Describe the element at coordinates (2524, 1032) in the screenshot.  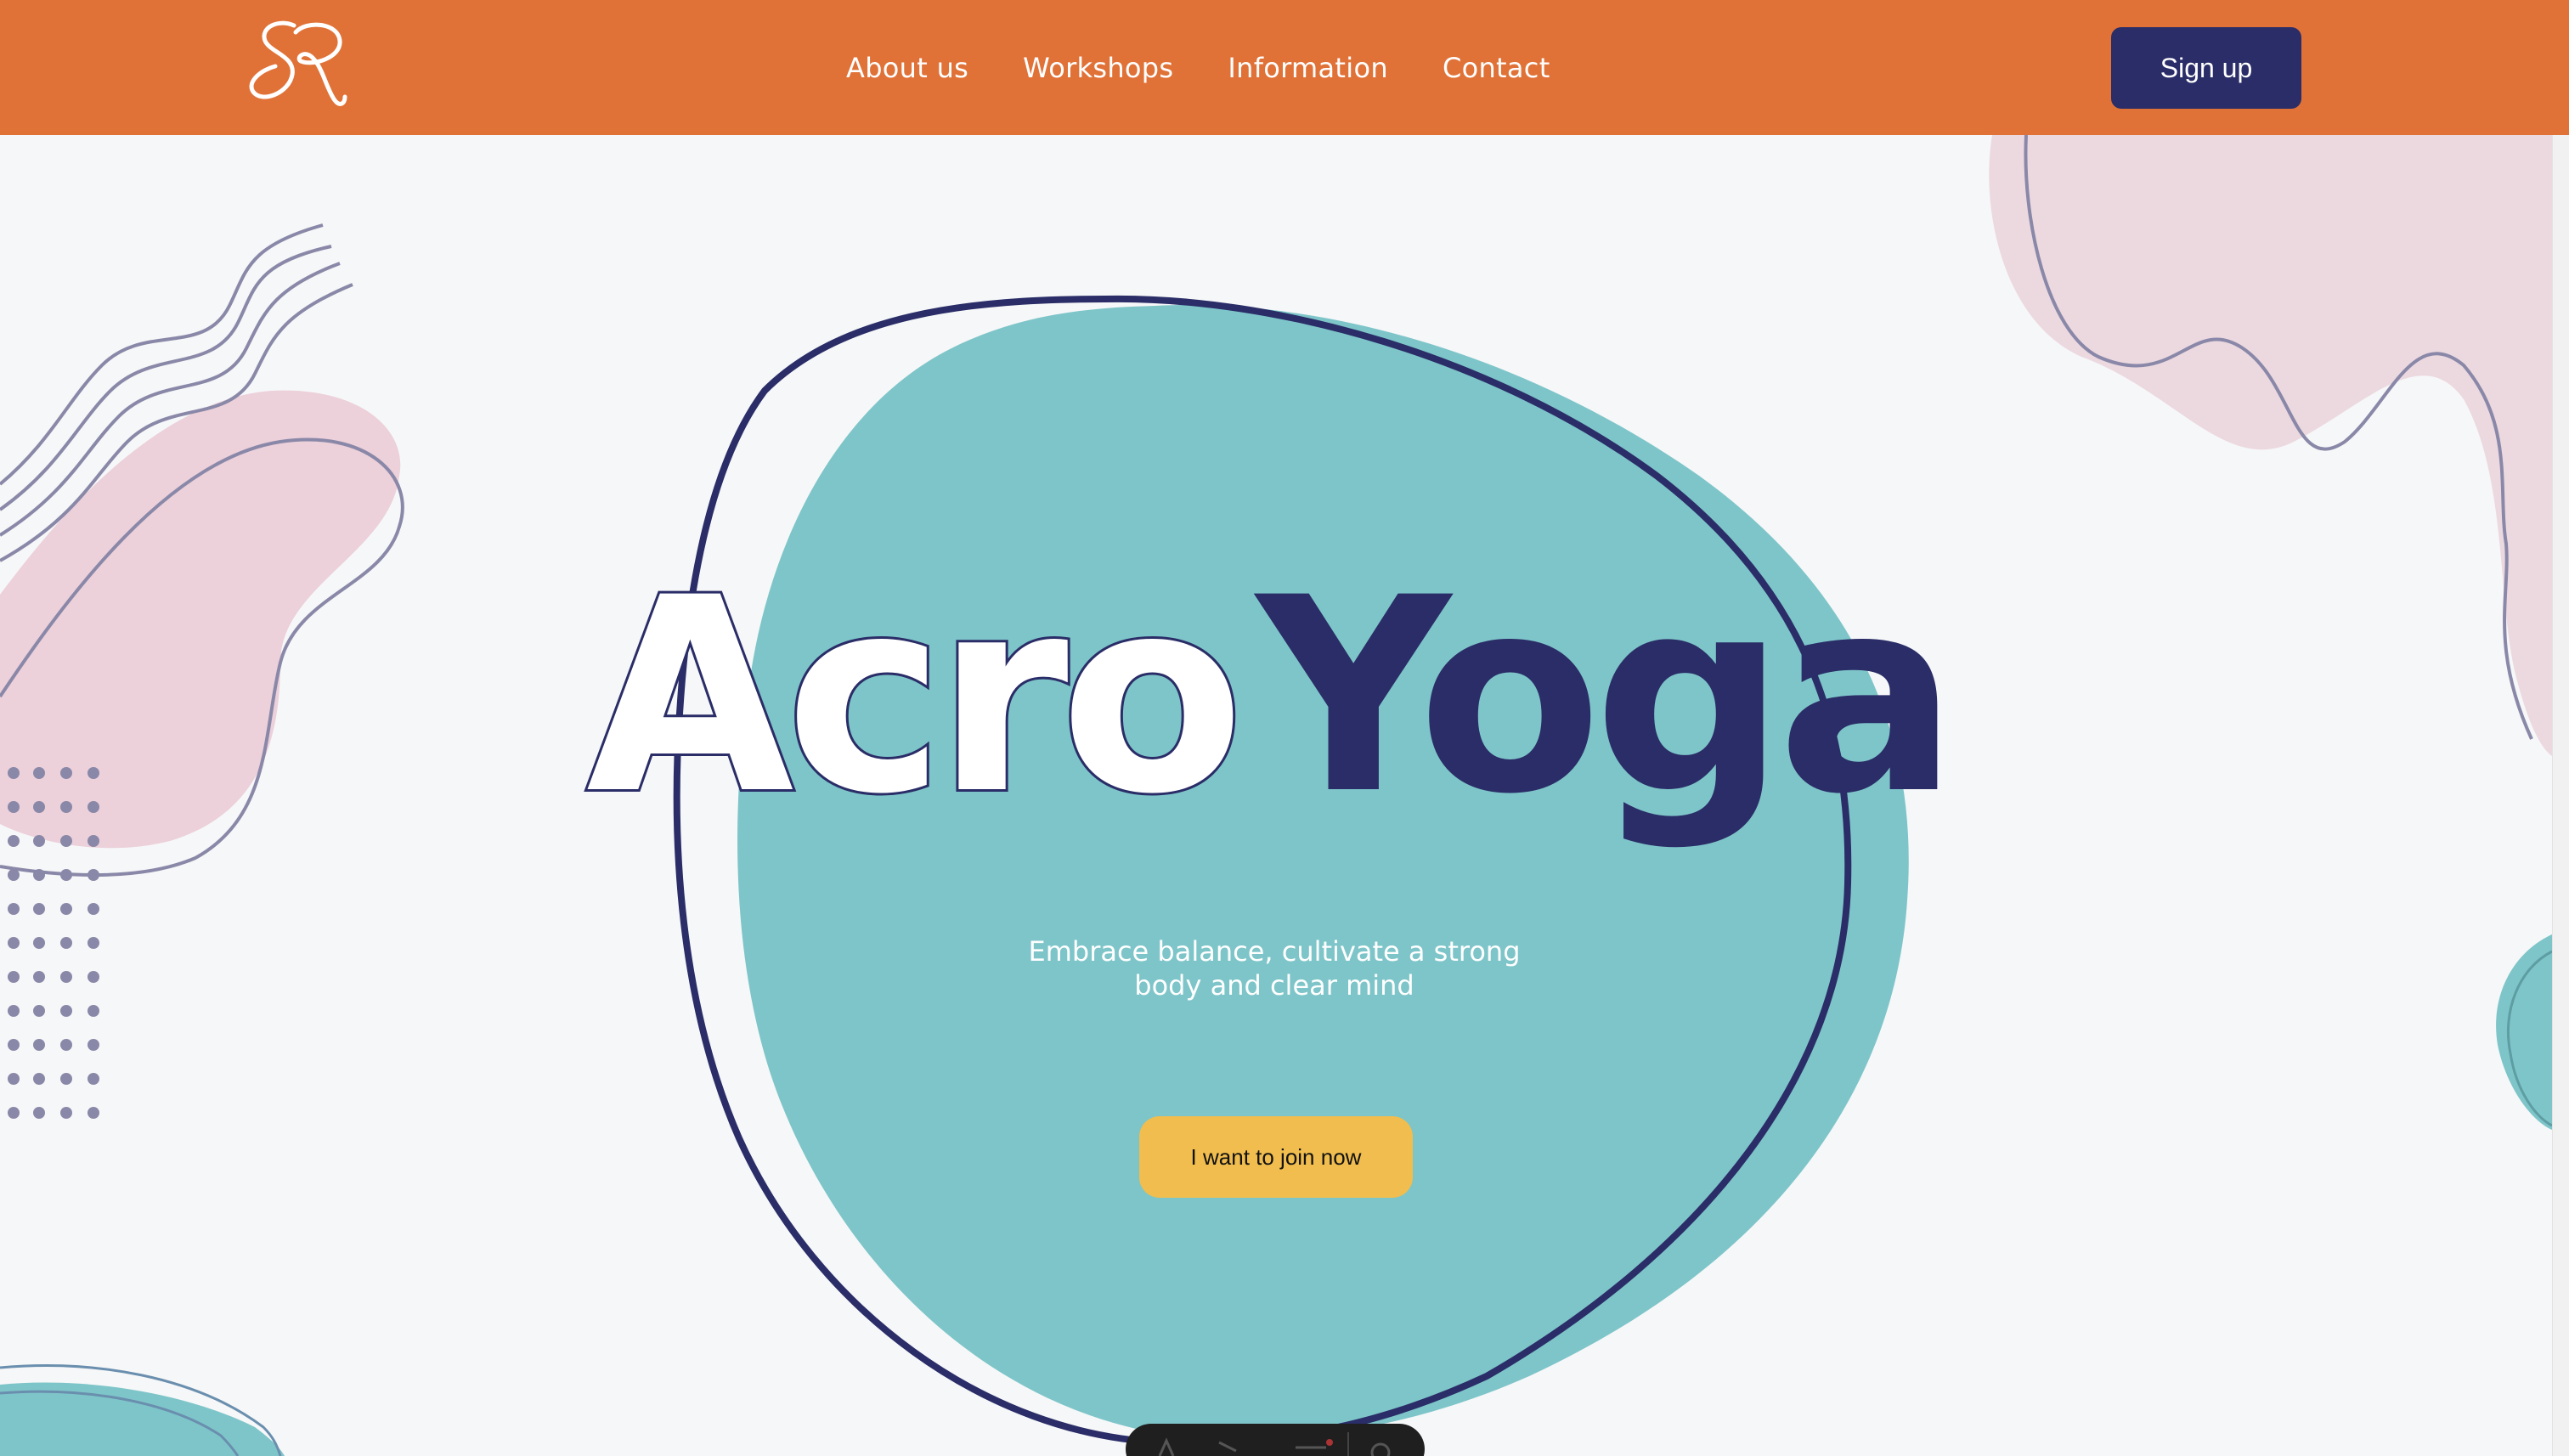
I see `teal-sliver-right` at that location.